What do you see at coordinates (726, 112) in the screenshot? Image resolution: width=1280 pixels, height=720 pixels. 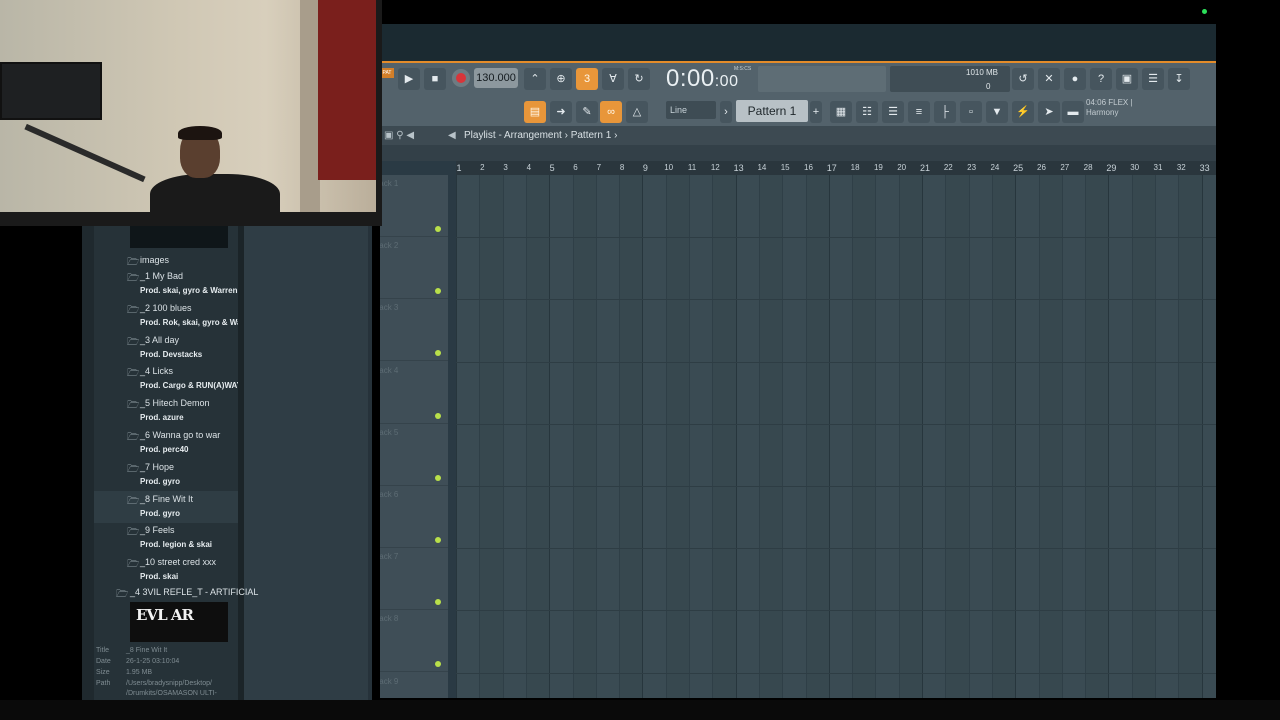 I see `pattern-prev-icon: ›` at bounding box center [726, 112].